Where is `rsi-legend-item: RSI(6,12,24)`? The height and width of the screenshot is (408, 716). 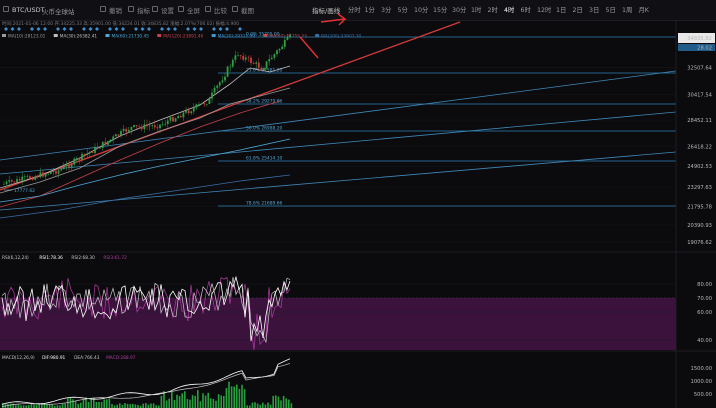 rsi-legend-item: RSI(6,12,24) is located at coordinates (15, 258).